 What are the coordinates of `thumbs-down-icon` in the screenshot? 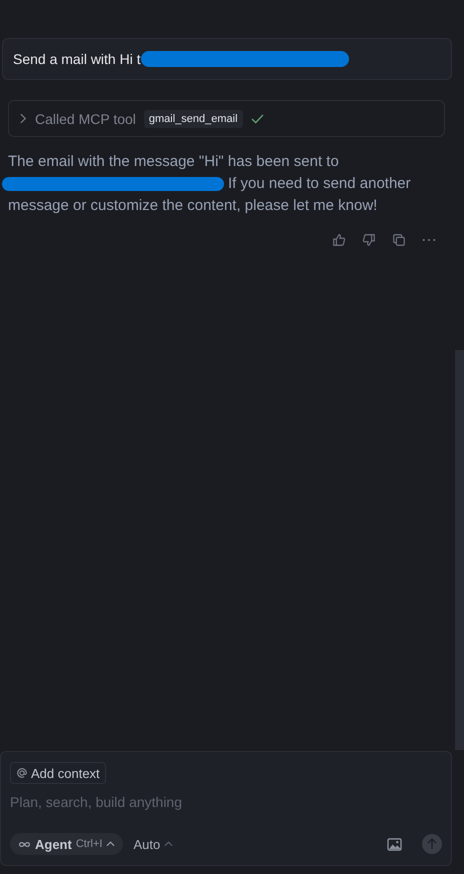 It's located at (369, 240).